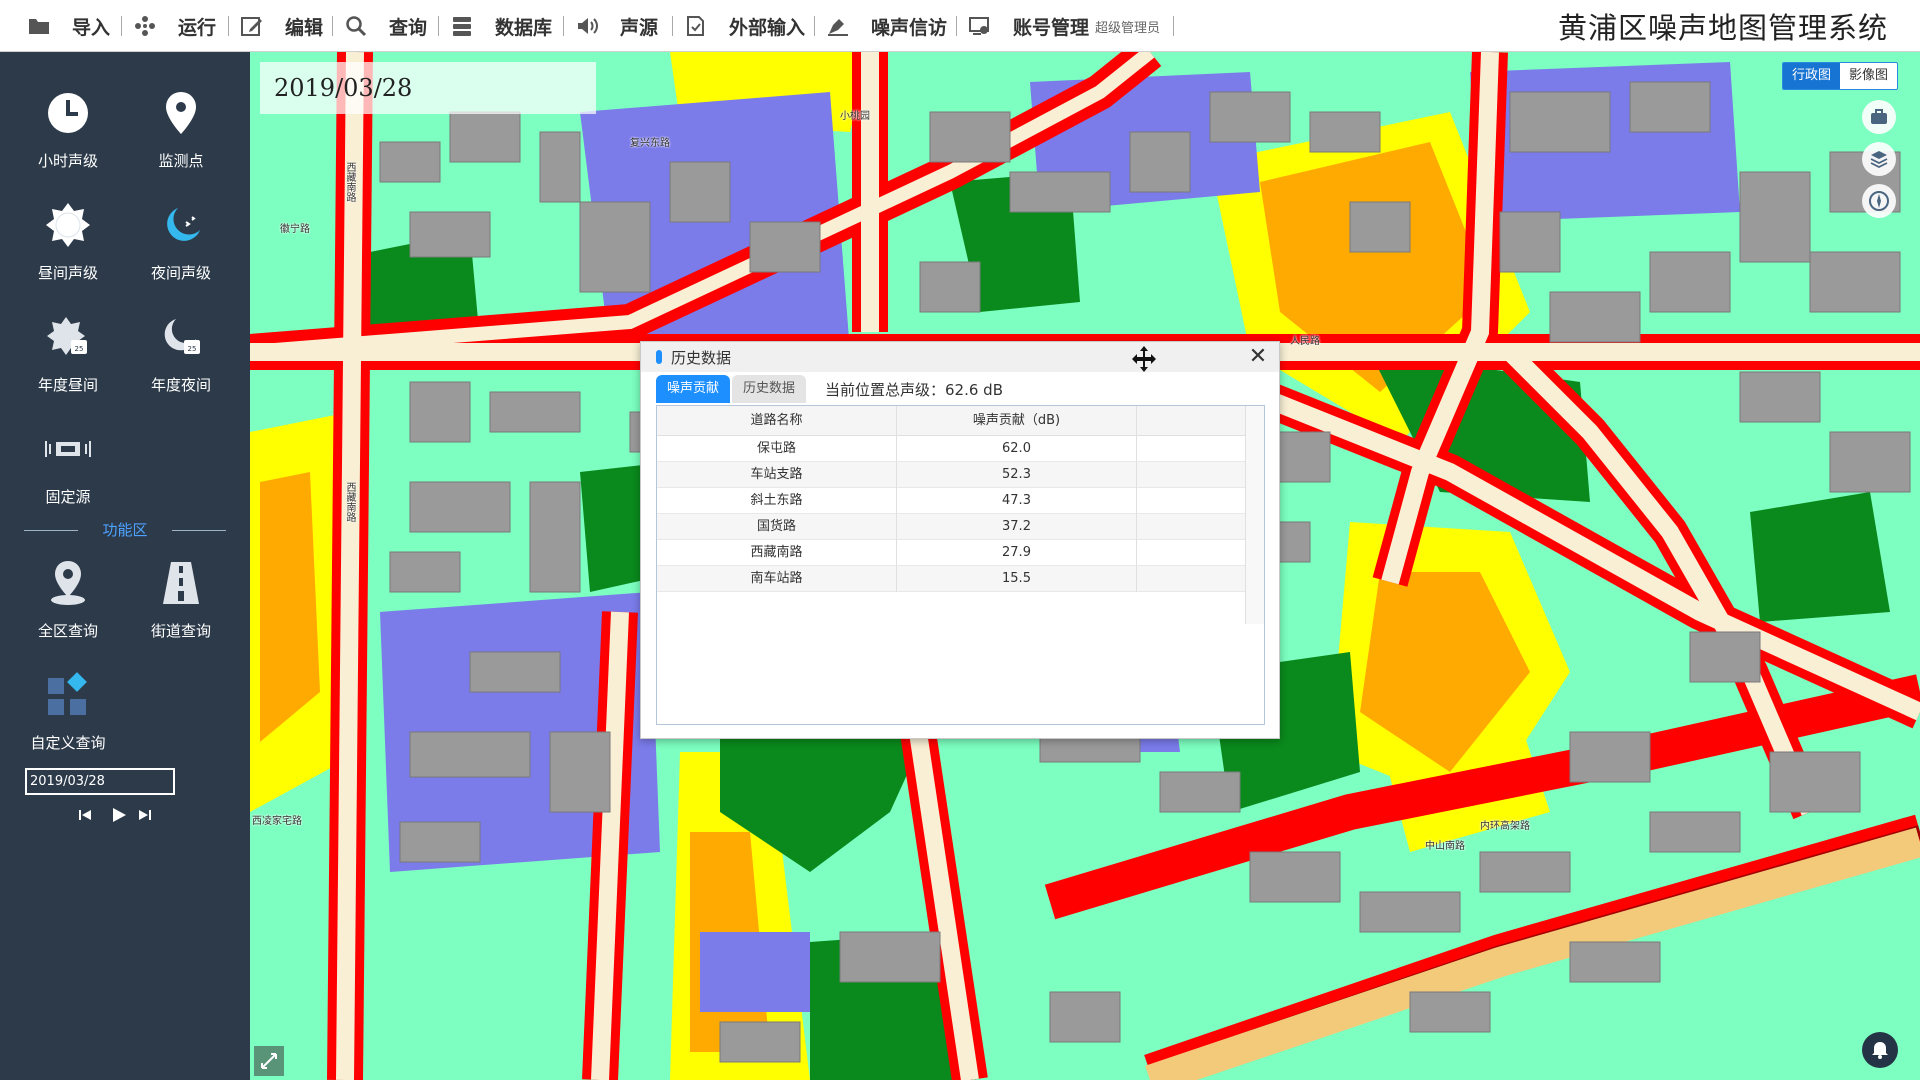 The image size is (1920, 1080). What do you see at coordinates (777, 421) in the screenshot?
I see `column-header-road: 道路名称` at bounding box center [777, 421].